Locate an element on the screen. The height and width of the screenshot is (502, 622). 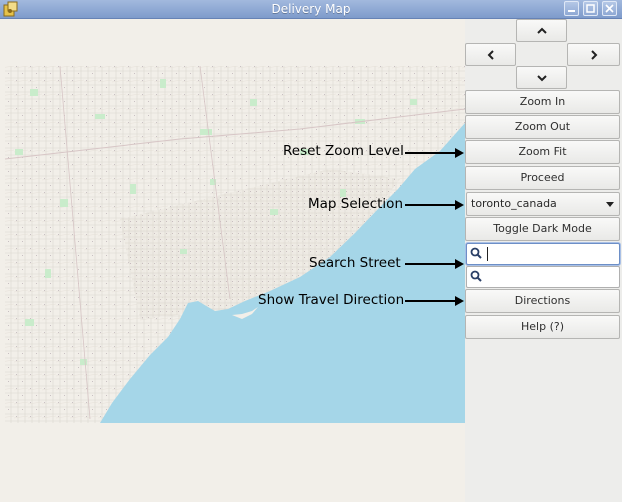
close-icon is located at coordinates (609, 8).